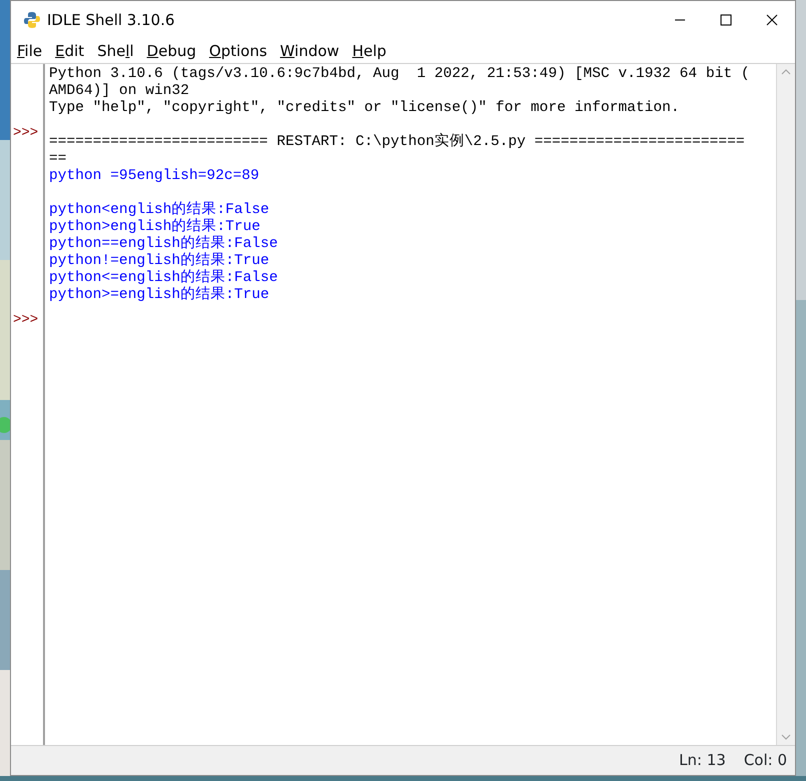 This screenshot has height=781, width=806. Describe the element at coordinates (111, 20) in the screenshot. I see `window-title: IDLE Shell 3.10.6` at that location.